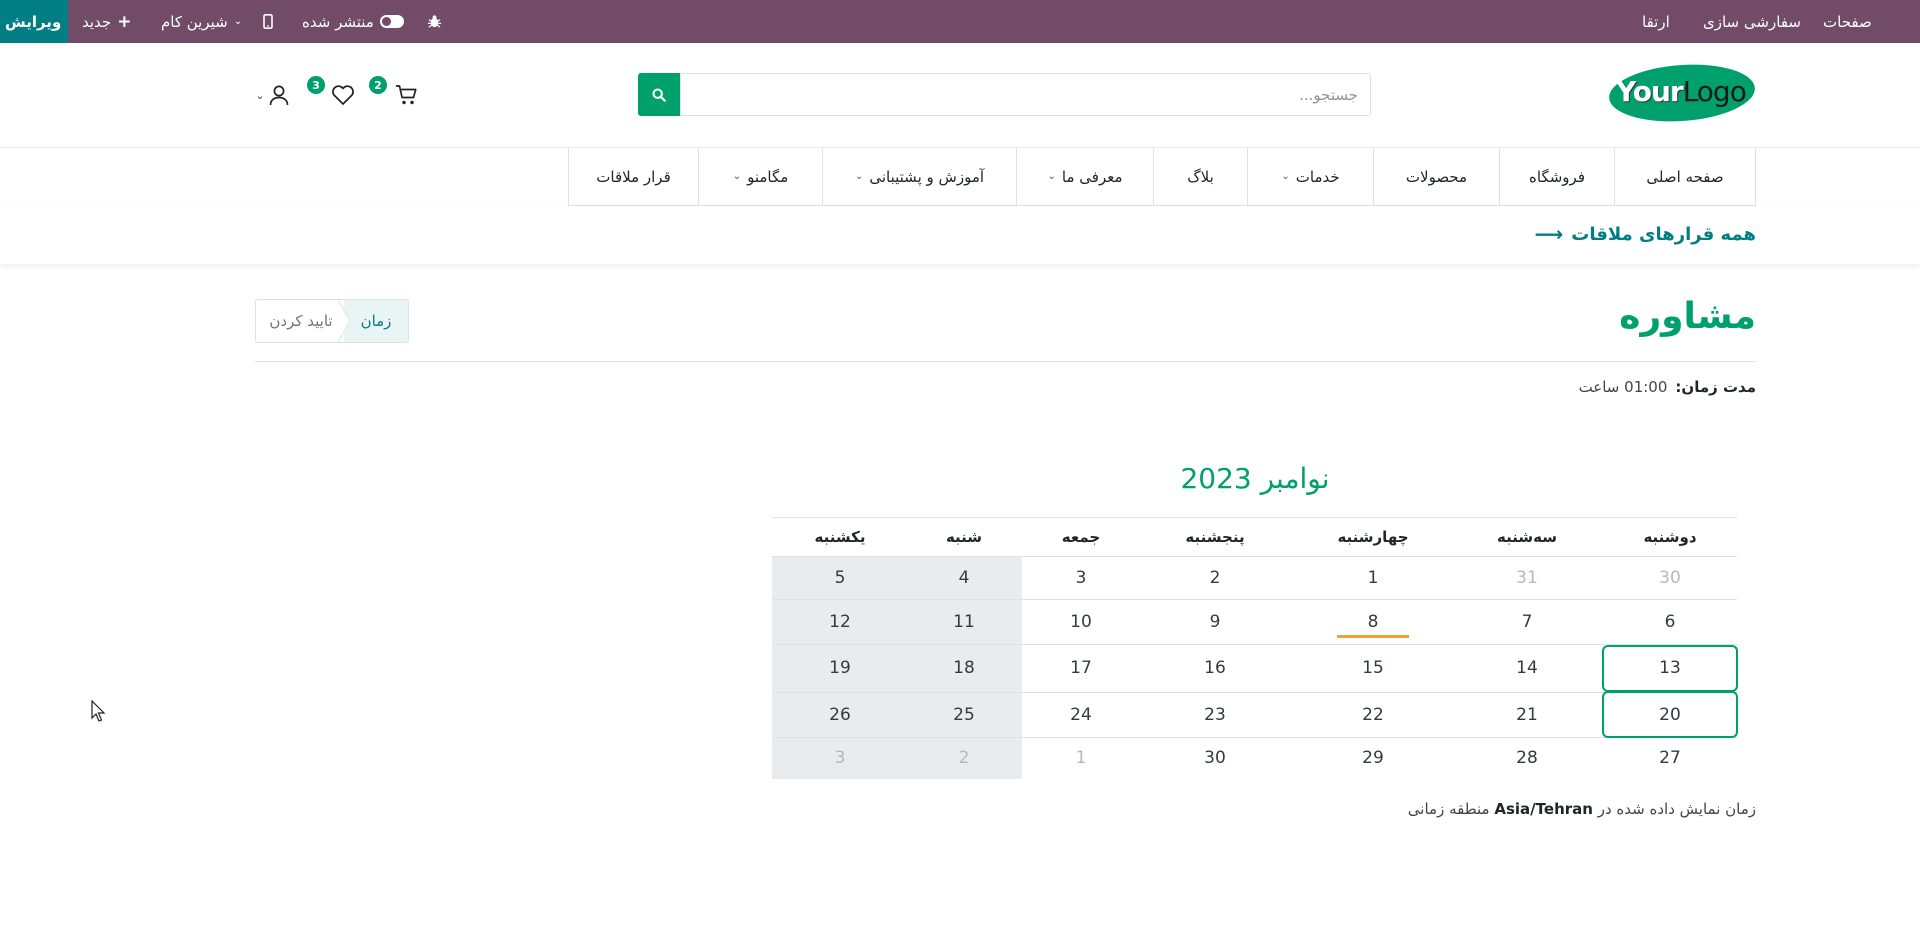  What do you see at coordinates (1081, 668) in the screenshot?
I see `calendar-day: 17` at bounding box center [1081, 668].